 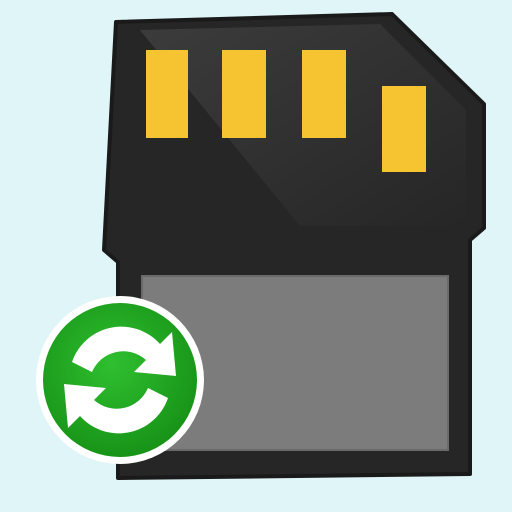 I want to click on sync-icon, so click(x=120, y=380).